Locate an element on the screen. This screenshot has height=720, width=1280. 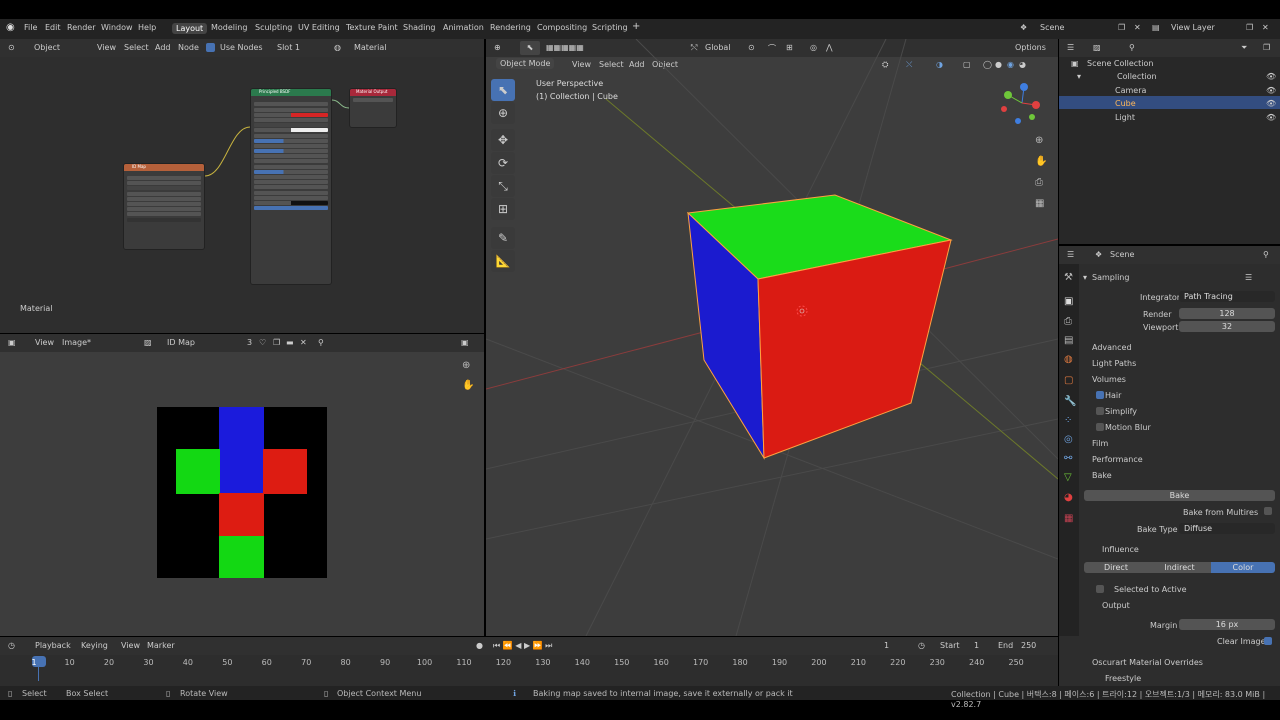
image-editor-type-icon: ▣ is located at coordinates (12, 342).